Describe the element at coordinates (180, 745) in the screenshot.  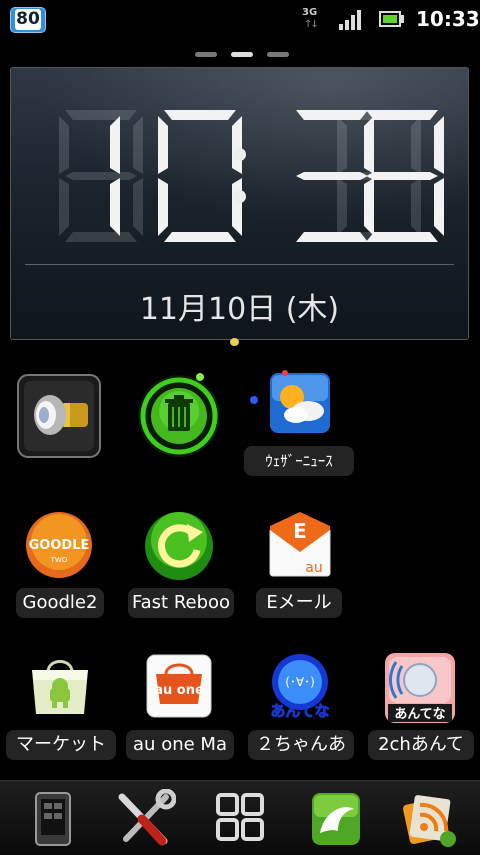
I see `app-label-au-one-market: au one Ma` at that location.